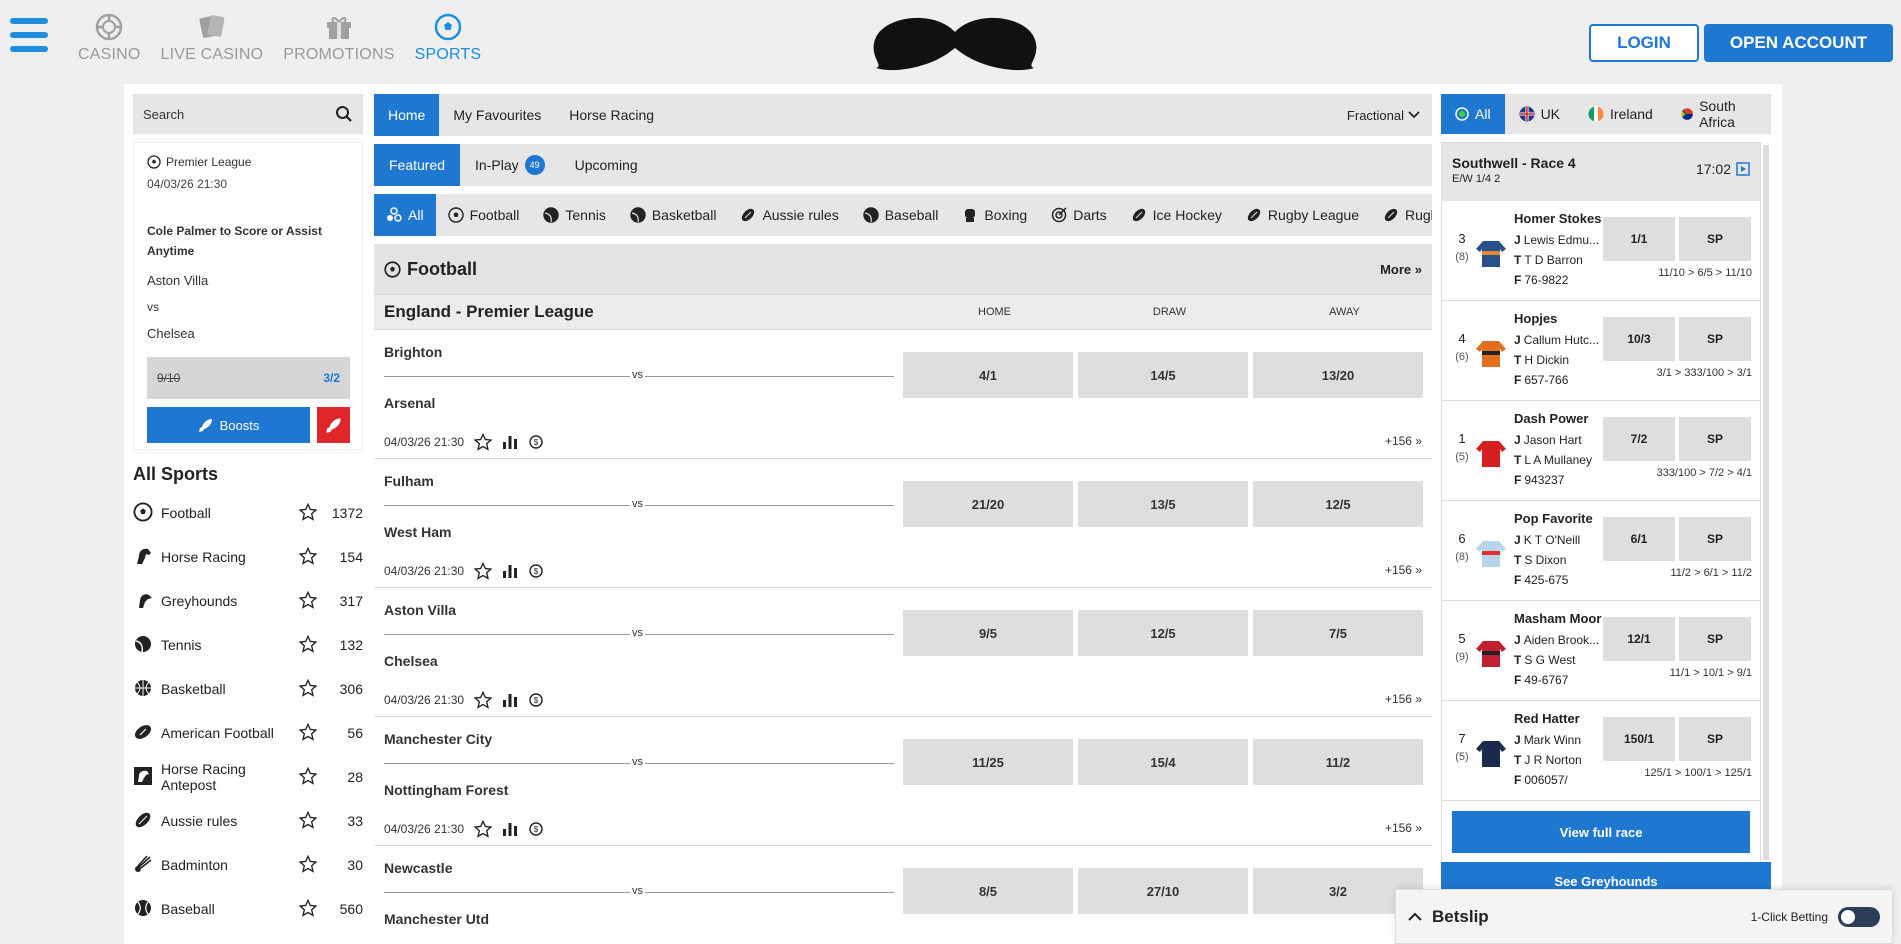 The image size is (1901, 944). Describe the element at coordinates (1644, 916) in the screenshot. I see `betslip-bar: Betslip 1-Click Betting` at that location.